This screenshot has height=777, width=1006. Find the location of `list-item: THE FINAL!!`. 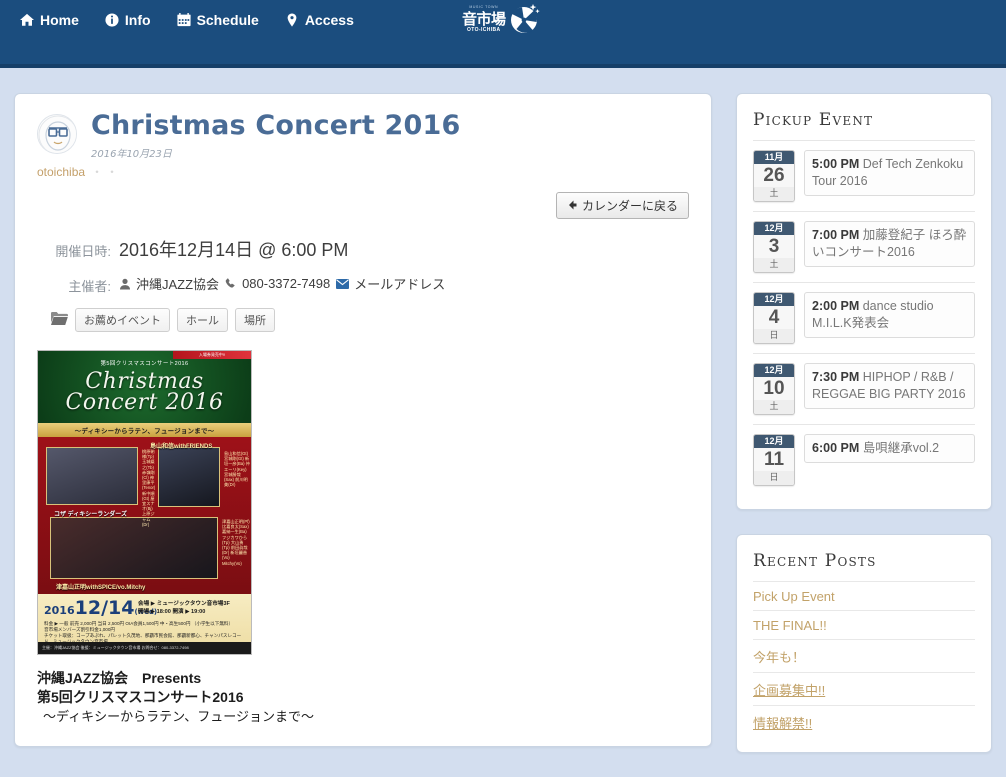

list-item: THE FINAL!! is located at coordinates (864, 624).